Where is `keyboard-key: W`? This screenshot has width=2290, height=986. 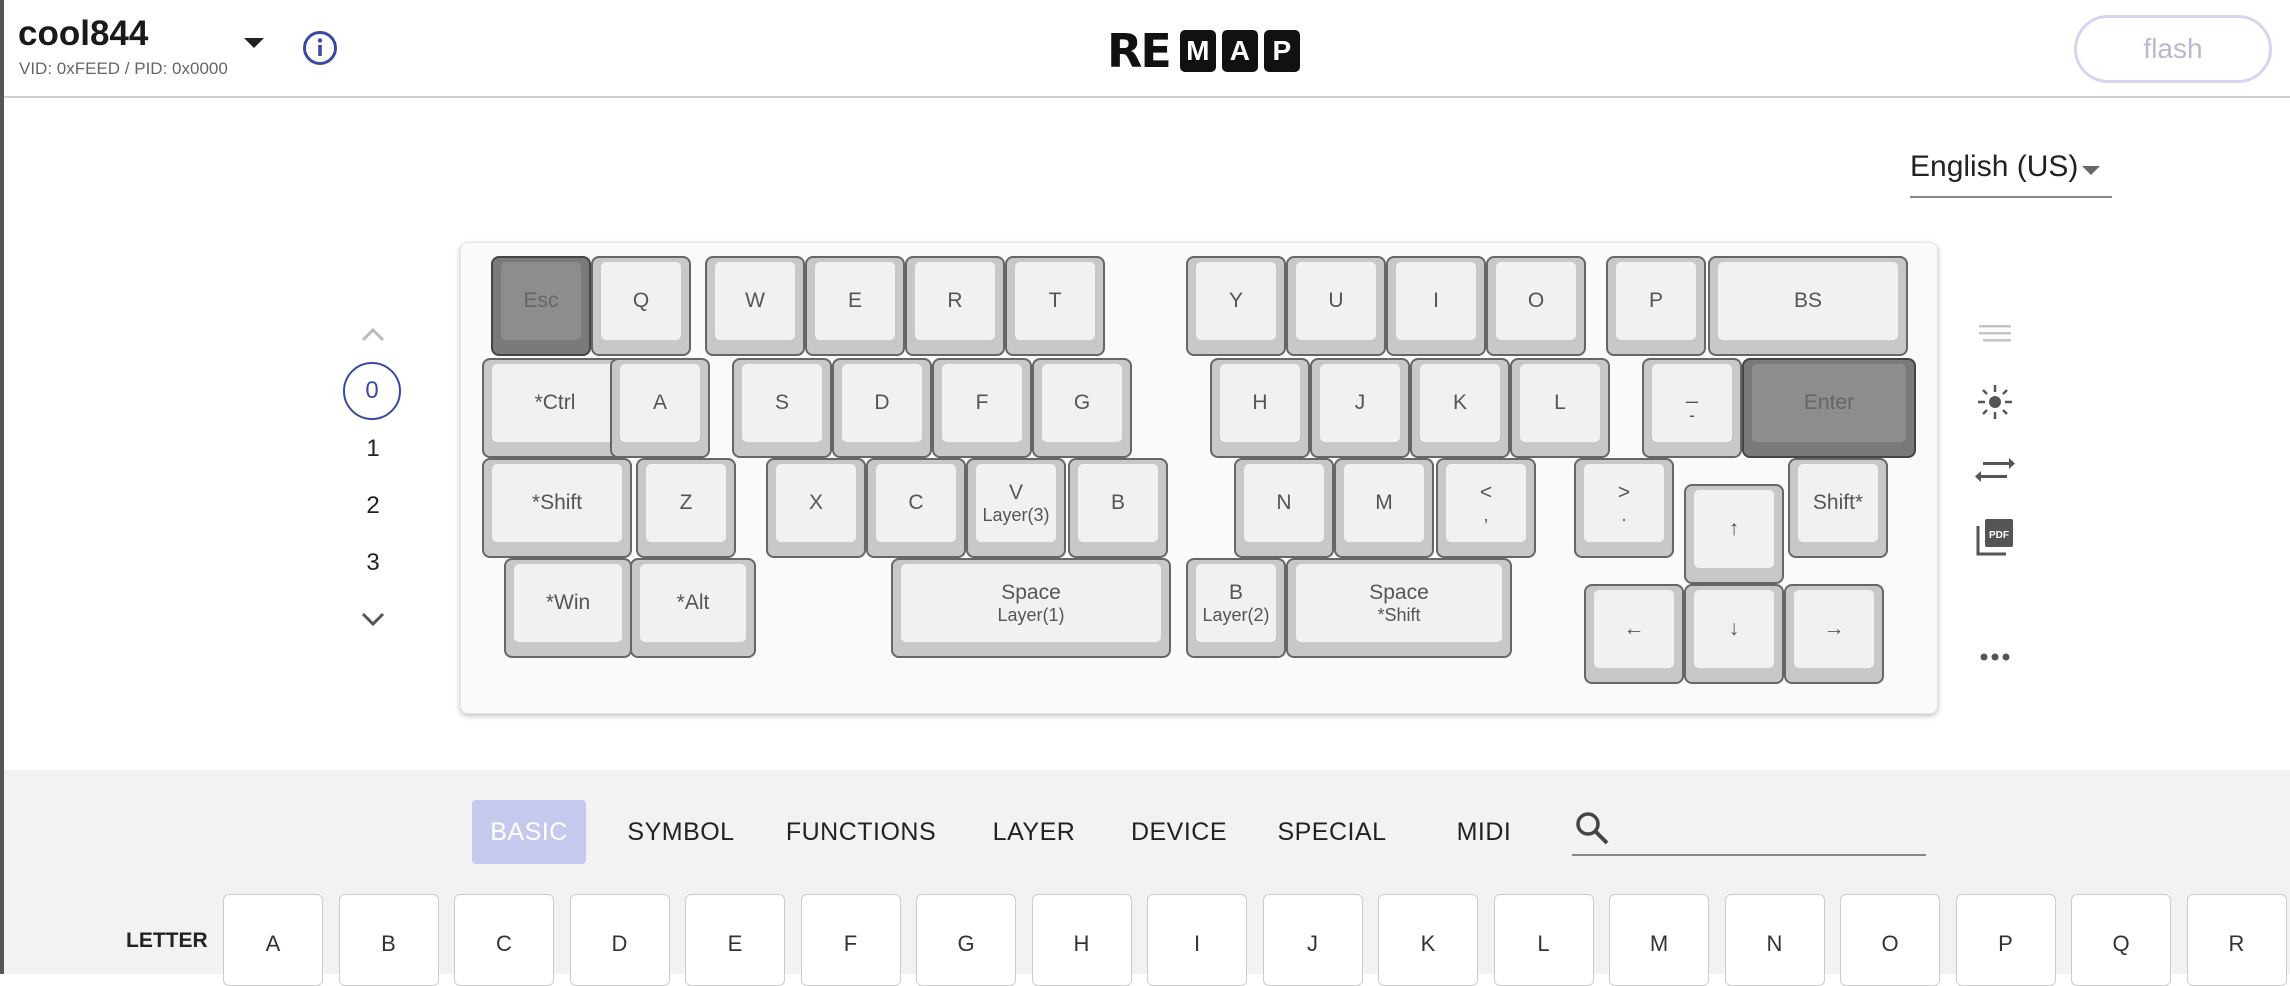 keyboard-key: W is located at coordinates (755, 306).